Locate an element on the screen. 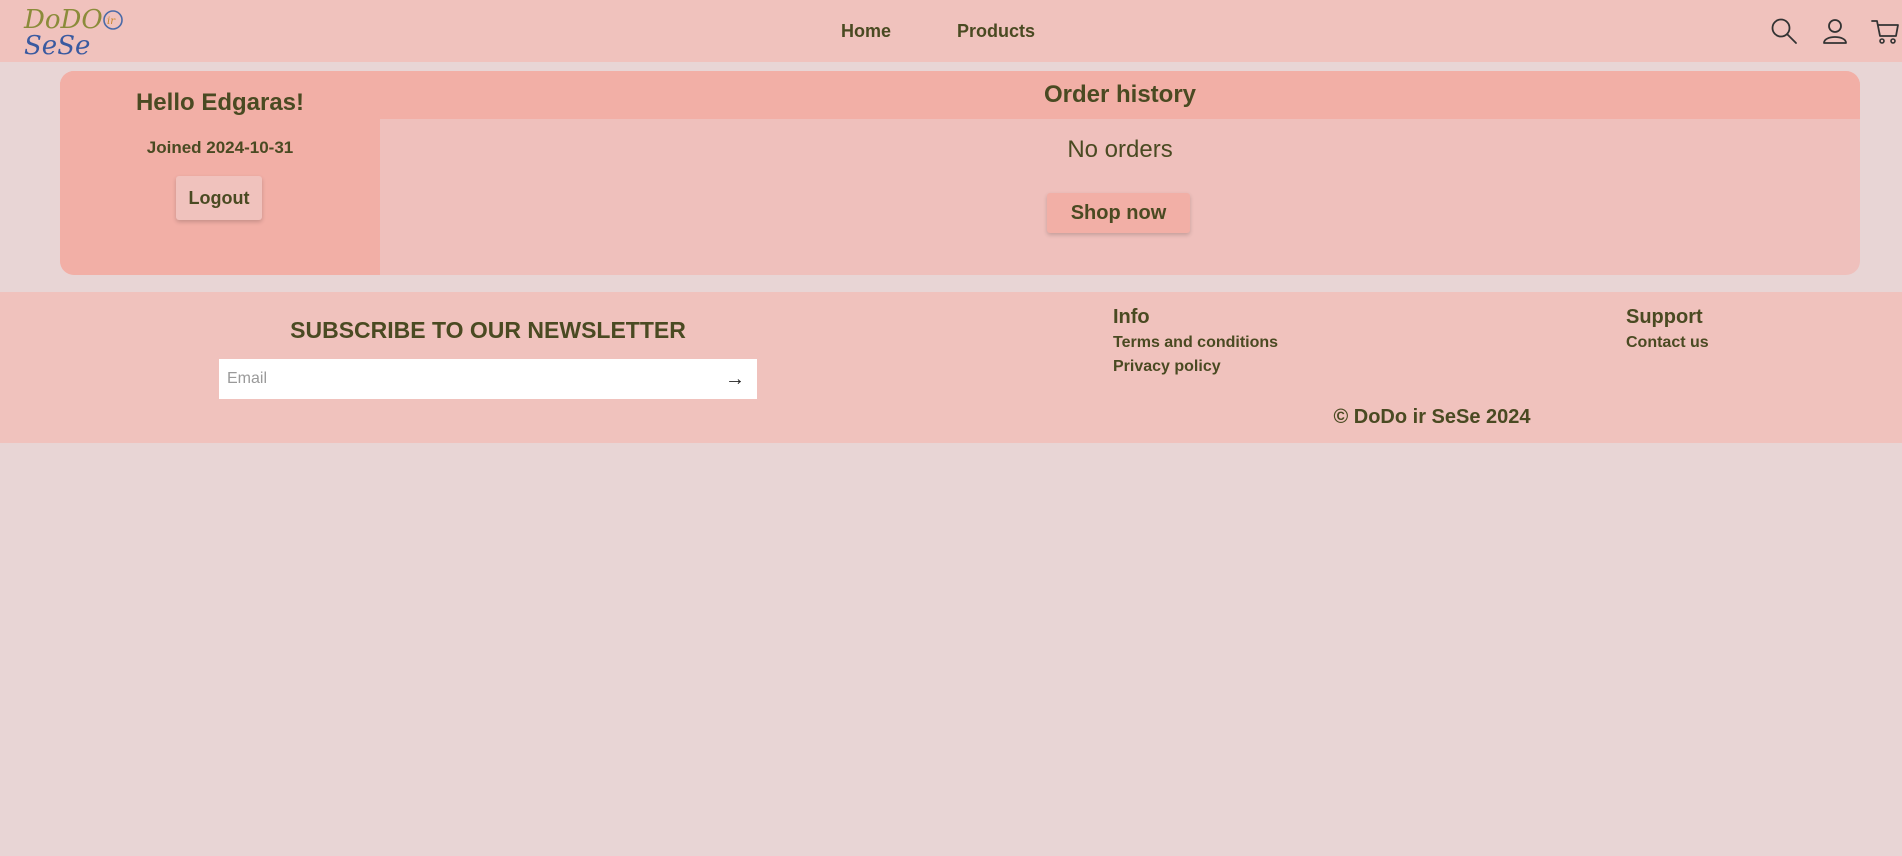 The image size is (1902, 856). logout-button: Logout is located at coordinates (219, 198).